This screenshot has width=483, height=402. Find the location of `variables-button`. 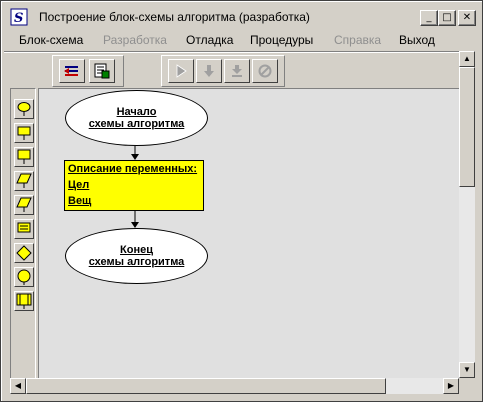

variables-button is located at coordinates (72, 71).